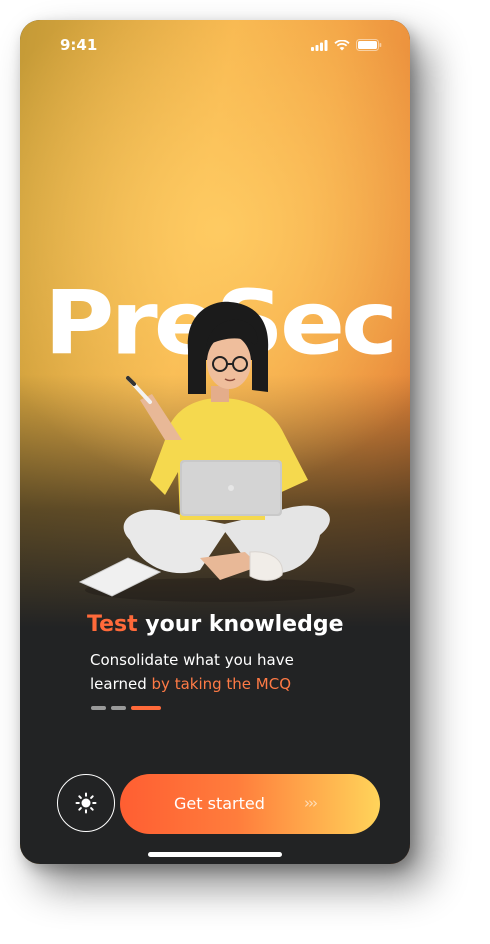 The image size is (490, 944). Describe the element at coordinates (146, 708) in the screenshot. I see `page-dot-active` at that location.